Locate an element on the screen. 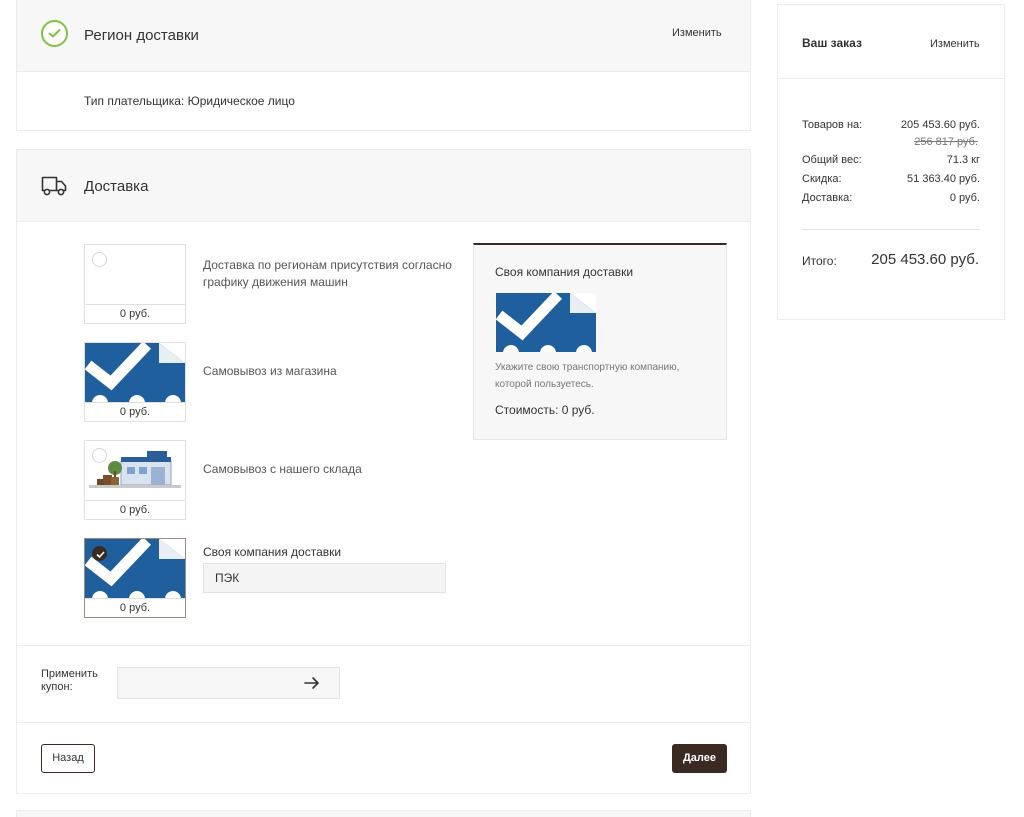 This screenshot has width=1024, height=817. region-header: Регион доставки Изменить is located at coordinates (383, 36).